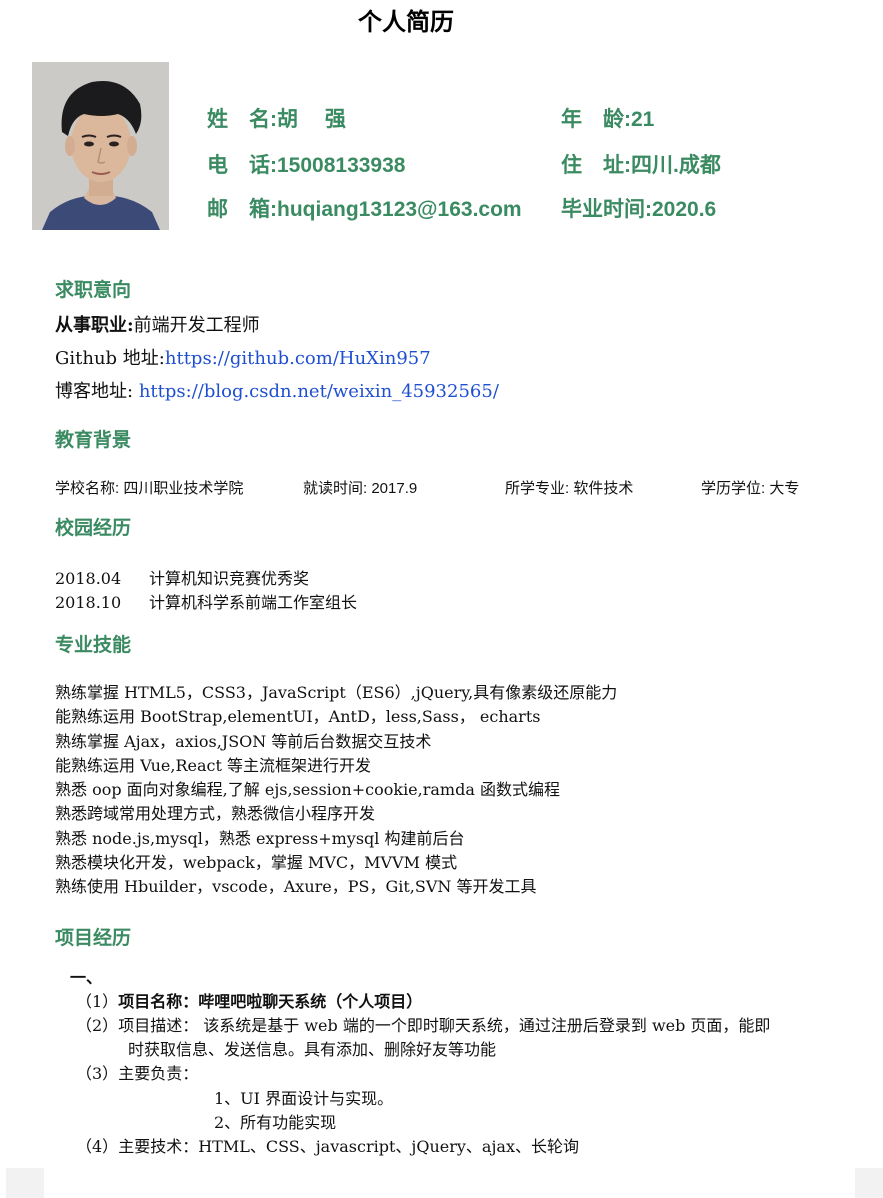  Describe the element at coordinates (88, 602) in the screenshot. I see `campus-date: 2018.10` at that location.